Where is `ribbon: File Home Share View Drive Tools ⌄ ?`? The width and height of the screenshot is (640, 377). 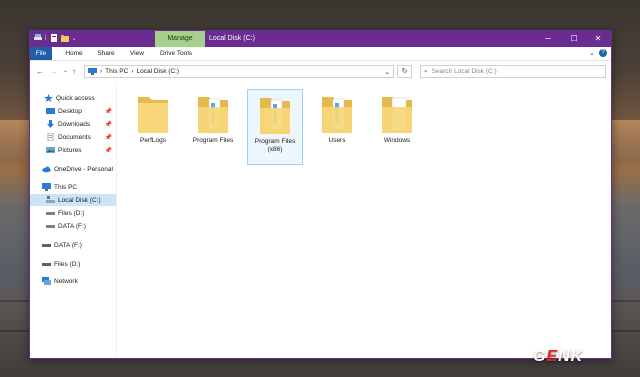
ribbon: File Home Share View Drive Tools ⌄ ? is located at coordinates (320, 54).